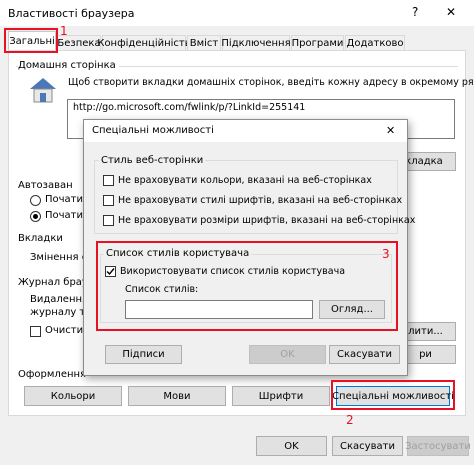 Image resolution: width=474 pixels, height=465 pixels. What do you see at coordinates (35, 331) in the screenshot?
I see `clear-on-exit-checkbox` at bounding box center [35, 331].